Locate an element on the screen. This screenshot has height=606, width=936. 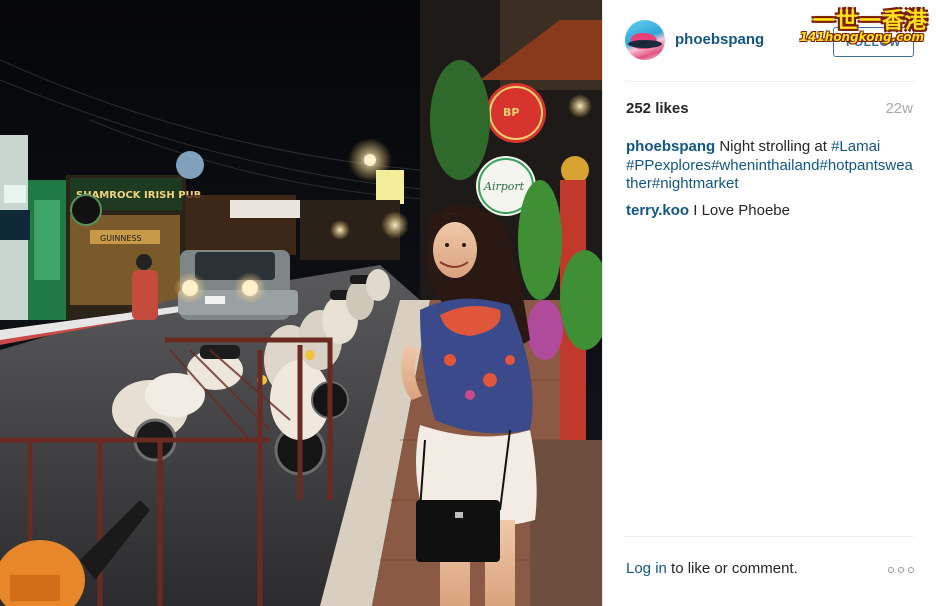
login-prompt: Log in to like or comment. is located at coordinates (712, 568).